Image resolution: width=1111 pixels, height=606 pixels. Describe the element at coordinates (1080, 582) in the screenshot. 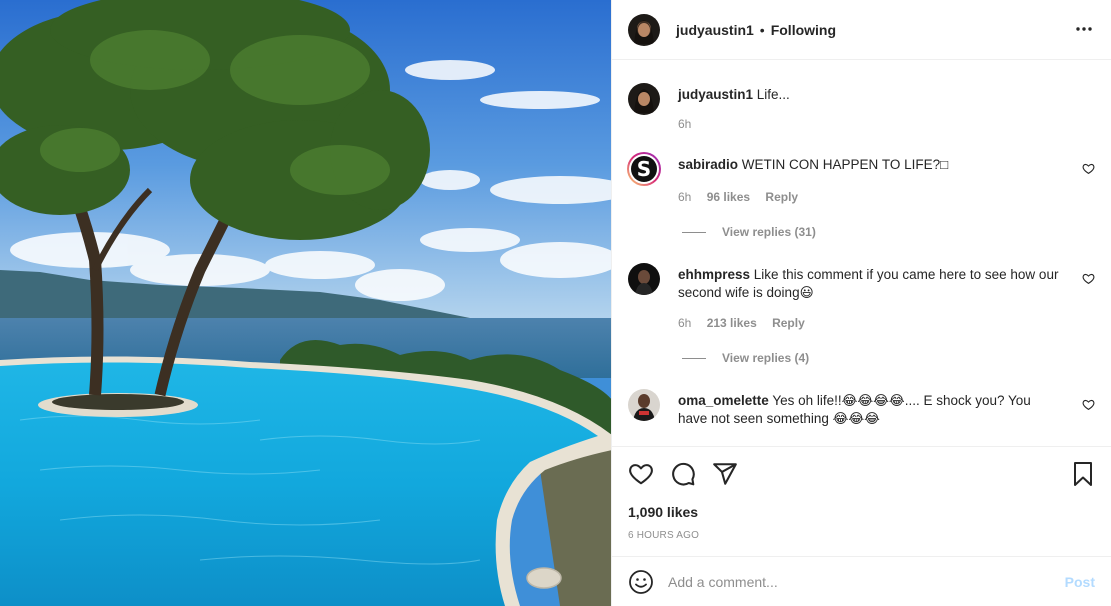

I see `post-button: Post` at that location.